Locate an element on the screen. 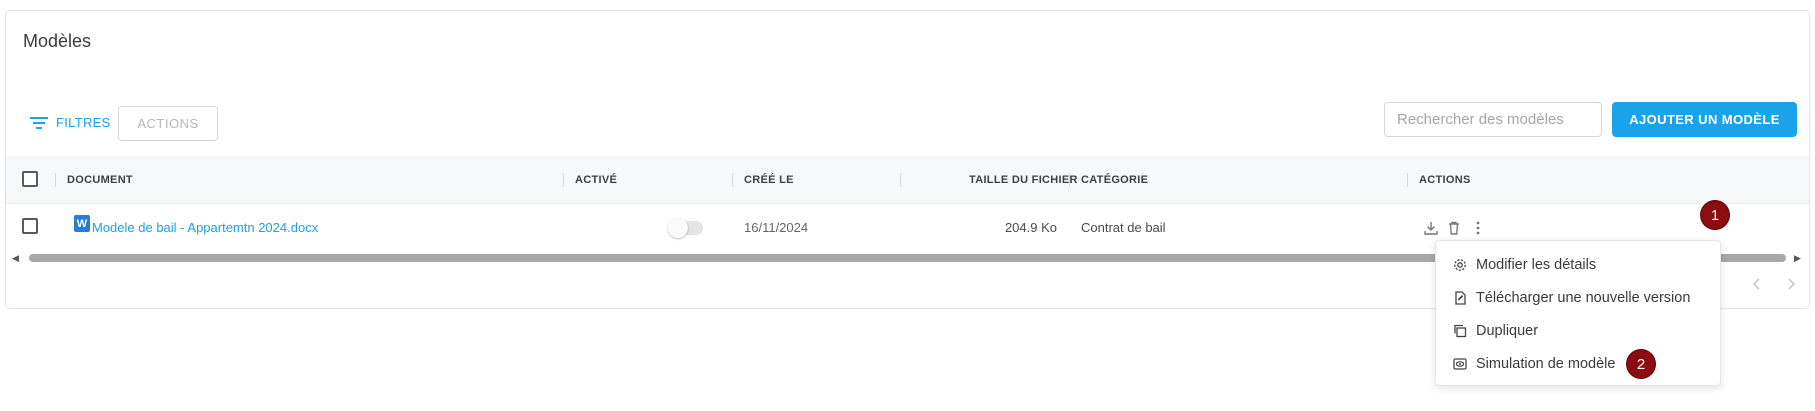  column-header-actions: ACTIONS is located at coordinates (1445, 180).